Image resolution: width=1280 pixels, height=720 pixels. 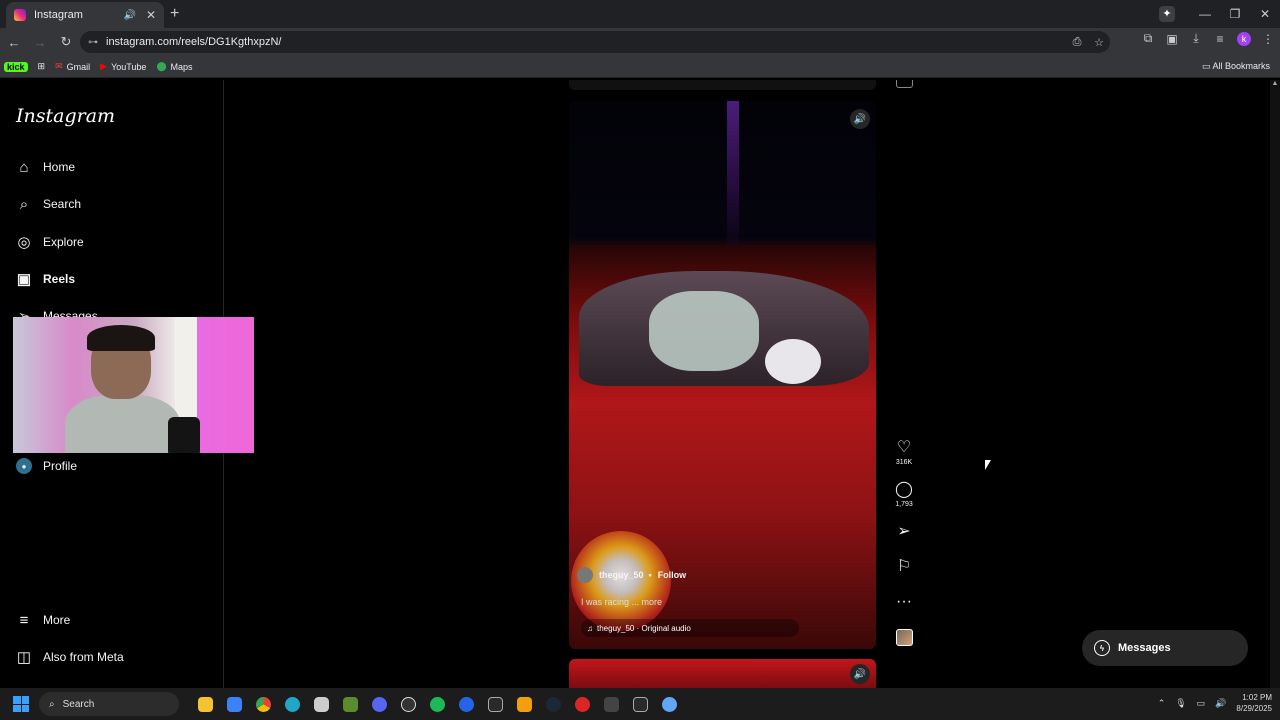 I want to click on profile-avatar: k, so click(x=1244, y=38).